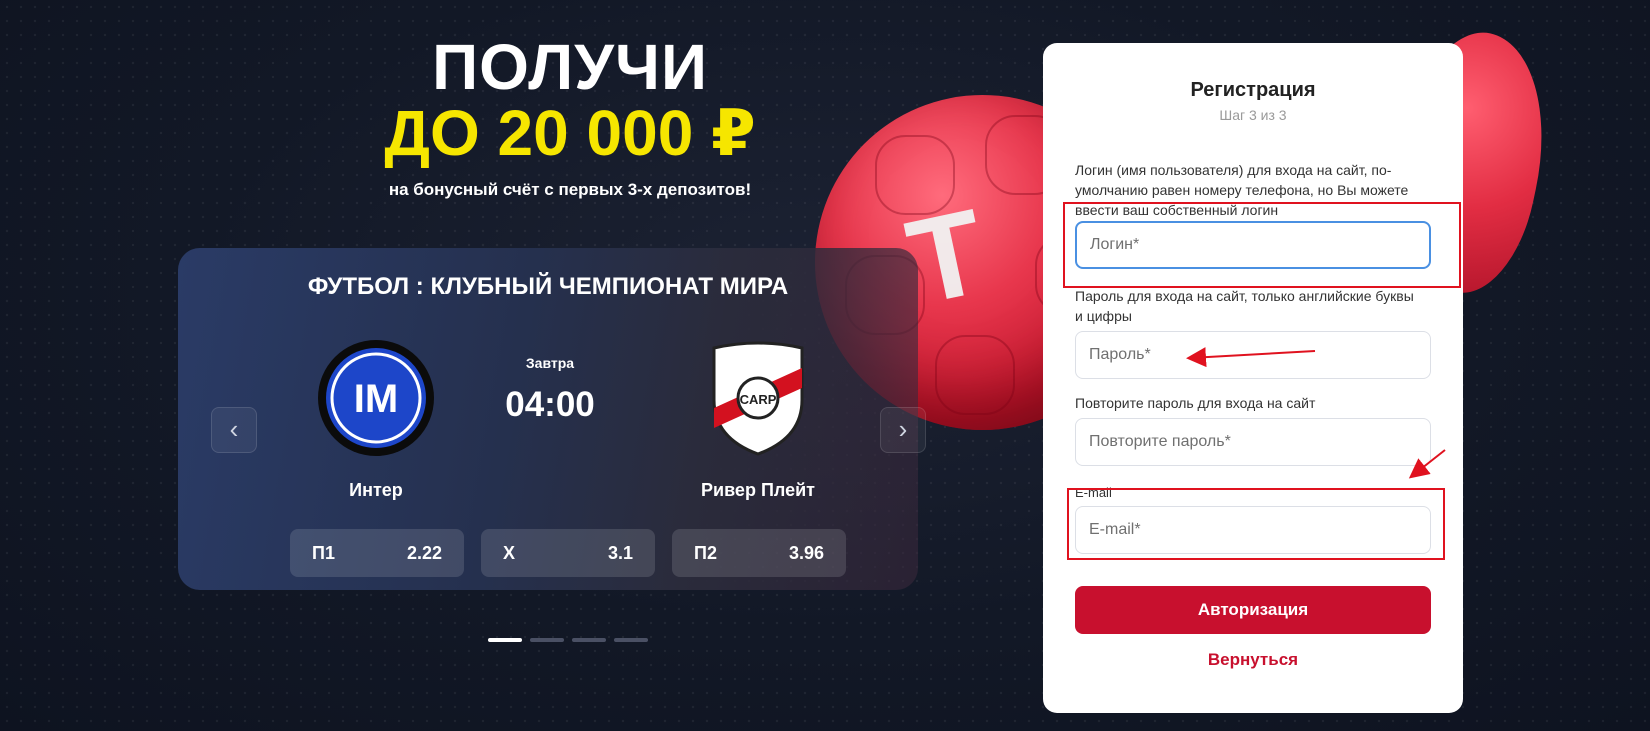 Image resolution: width=1650 pixels, height=731 pixels. I want to click on arrow-to-email, so click(1427, 464).